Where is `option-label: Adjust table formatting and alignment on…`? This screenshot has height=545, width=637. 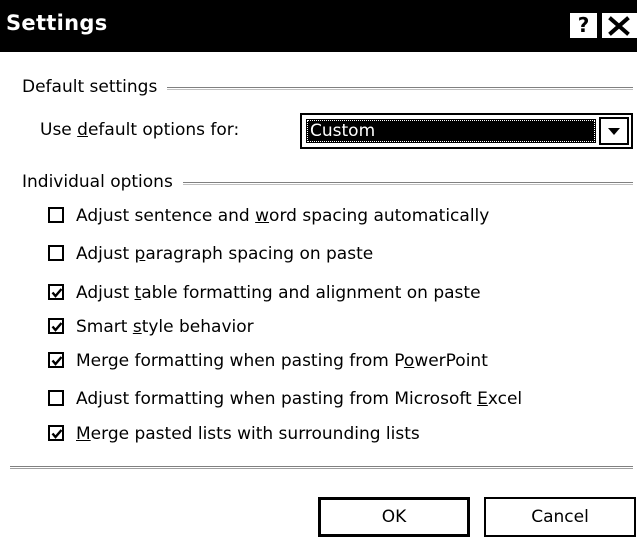
option-label: Adjust table formatting and alignment on… is located at coordinates (278, 293).